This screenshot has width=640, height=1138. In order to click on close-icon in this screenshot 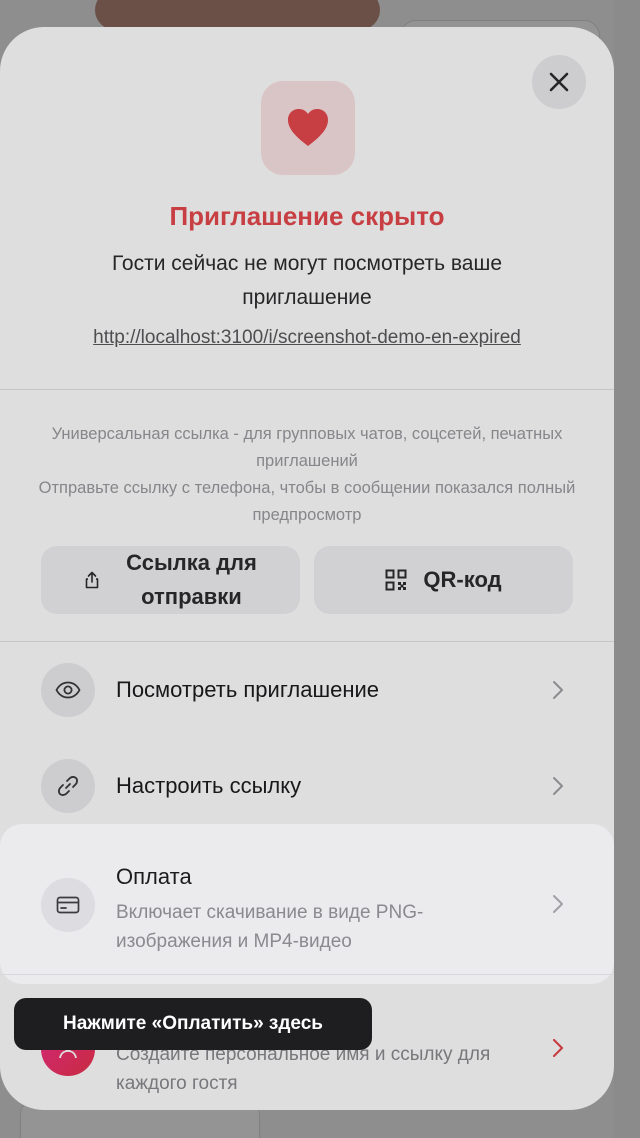, I will do `click(559, 82)`.